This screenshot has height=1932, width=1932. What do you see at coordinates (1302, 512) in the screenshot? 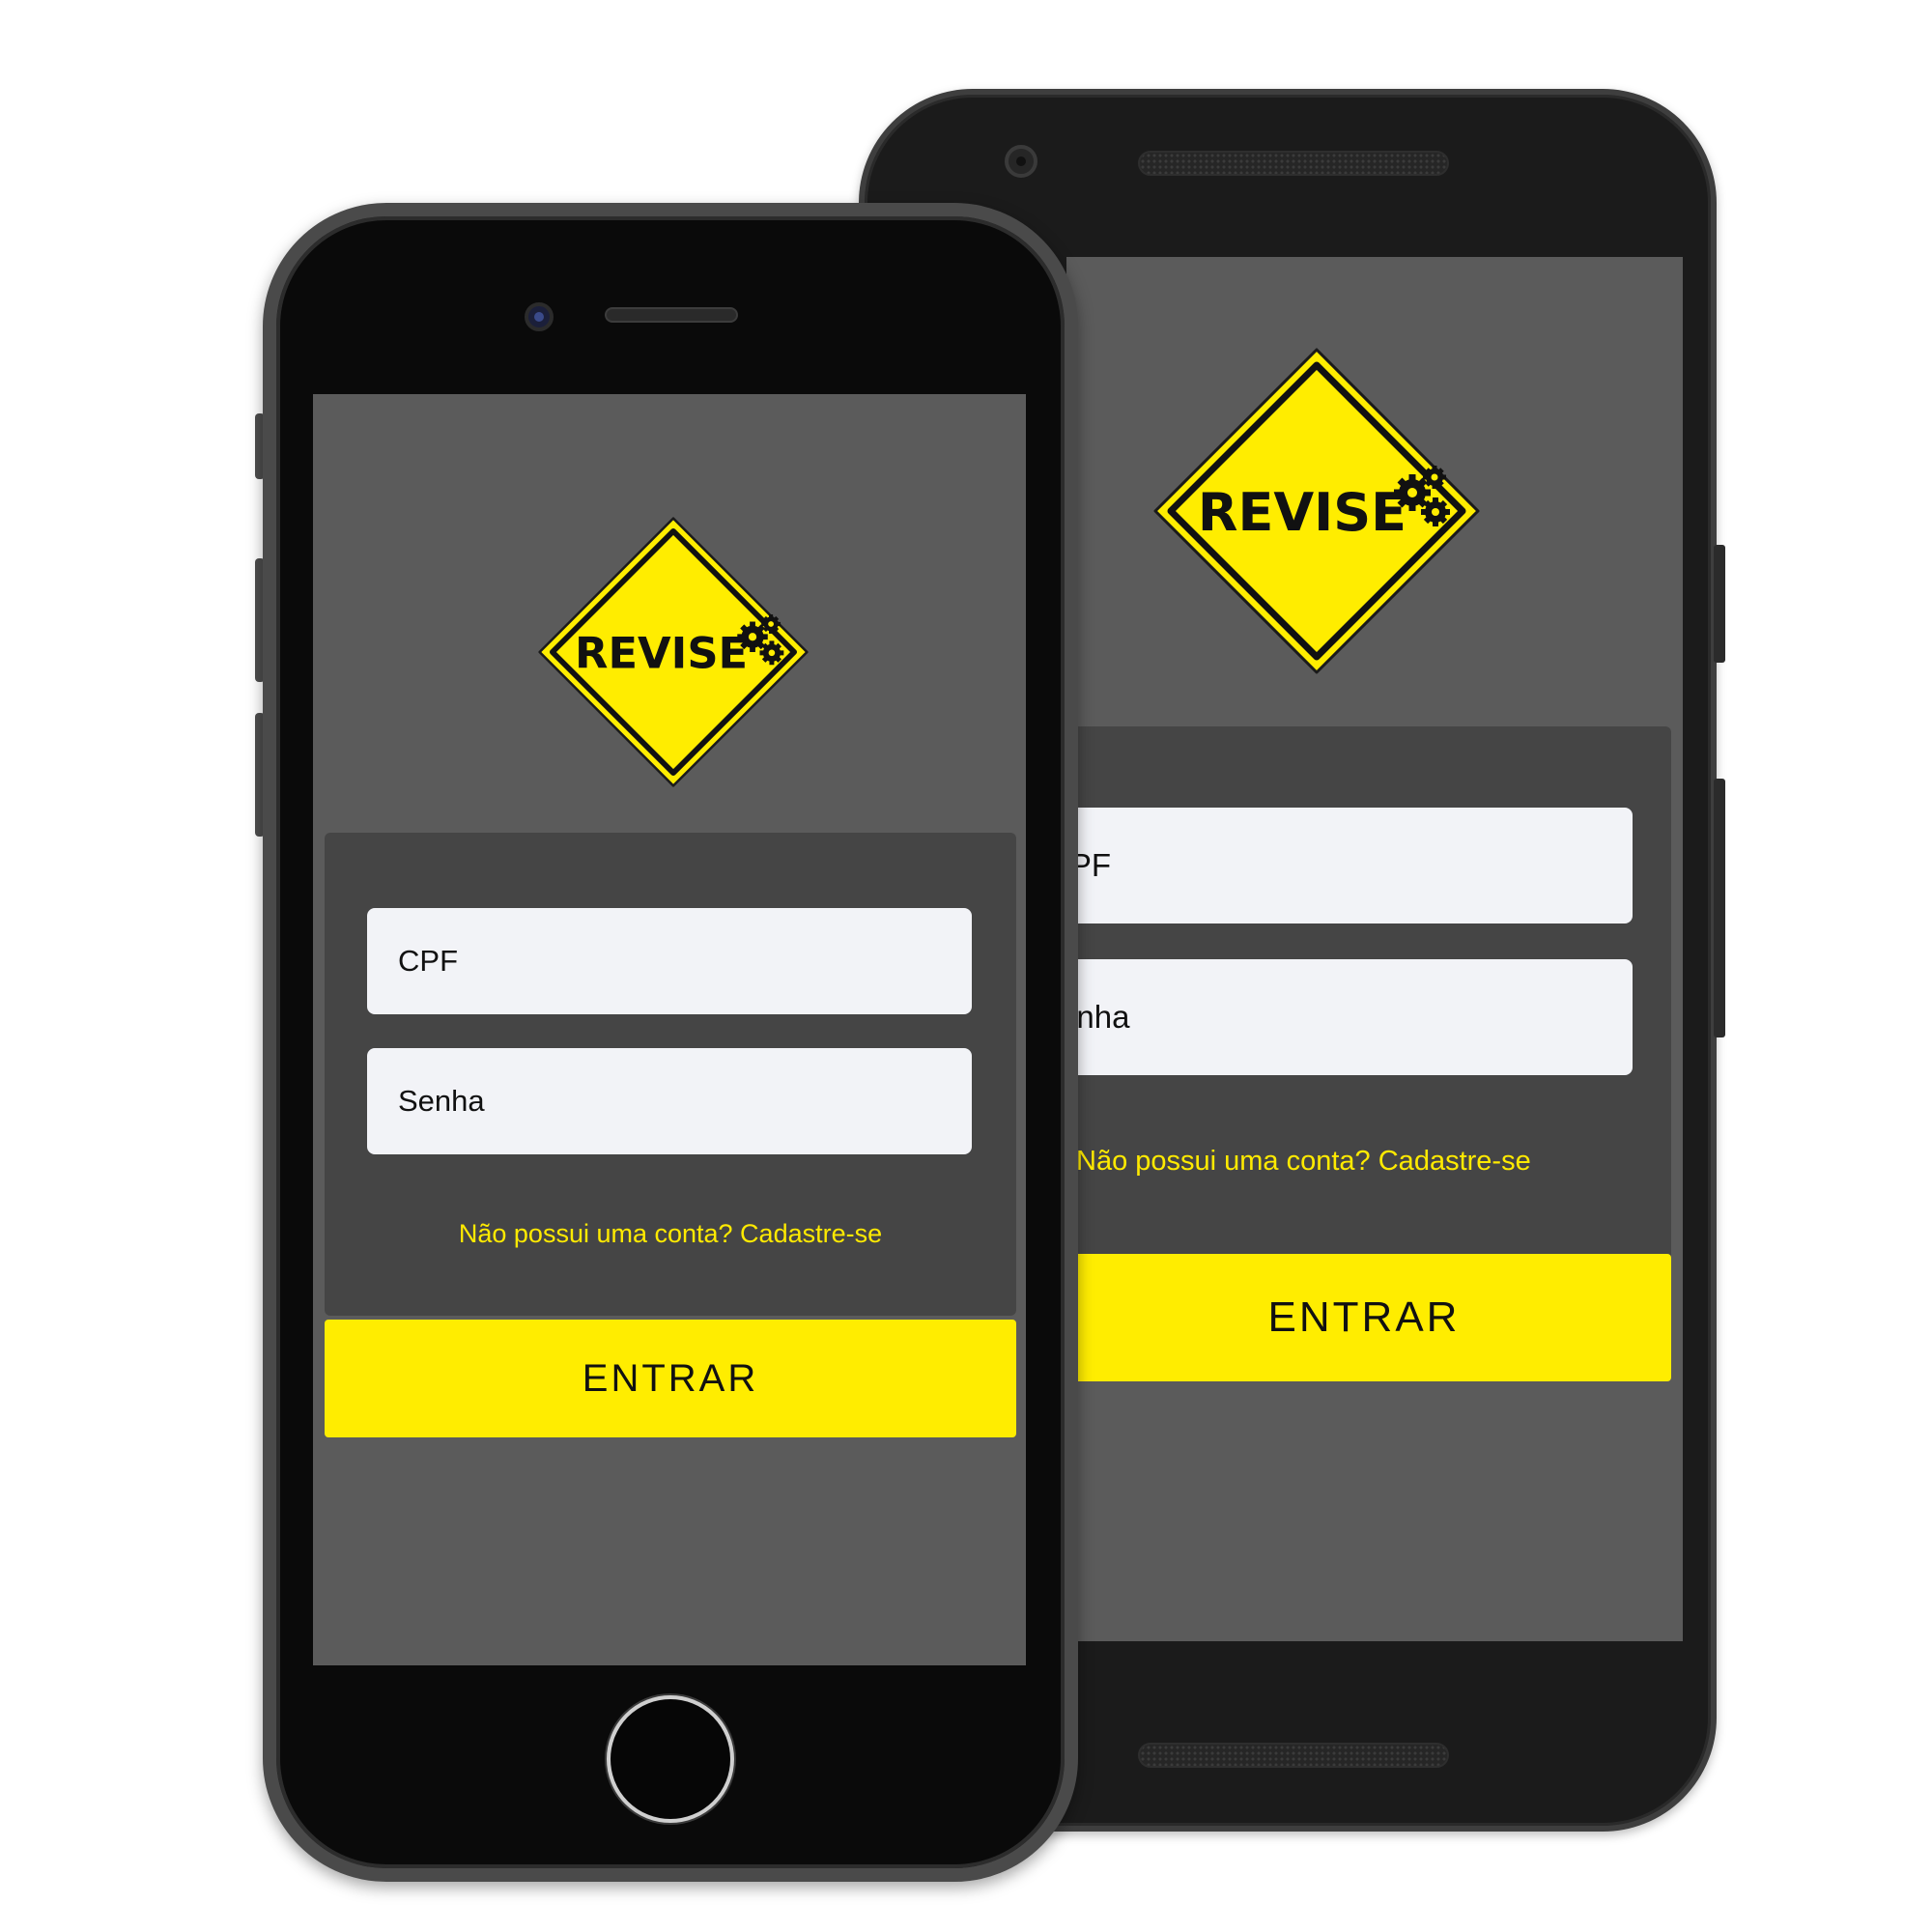
I see `android-logo-text: REVISE` at bounding box center [1302, 512].